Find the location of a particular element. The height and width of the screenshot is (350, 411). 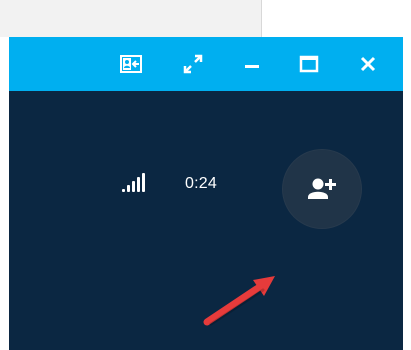

annotation-arrow is located at coordinates (239, 301).